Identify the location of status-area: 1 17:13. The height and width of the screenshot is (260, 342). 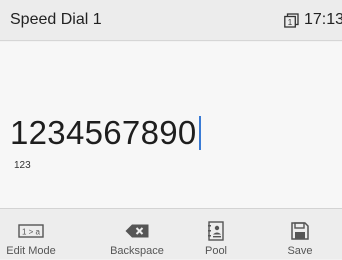
(313, 20).